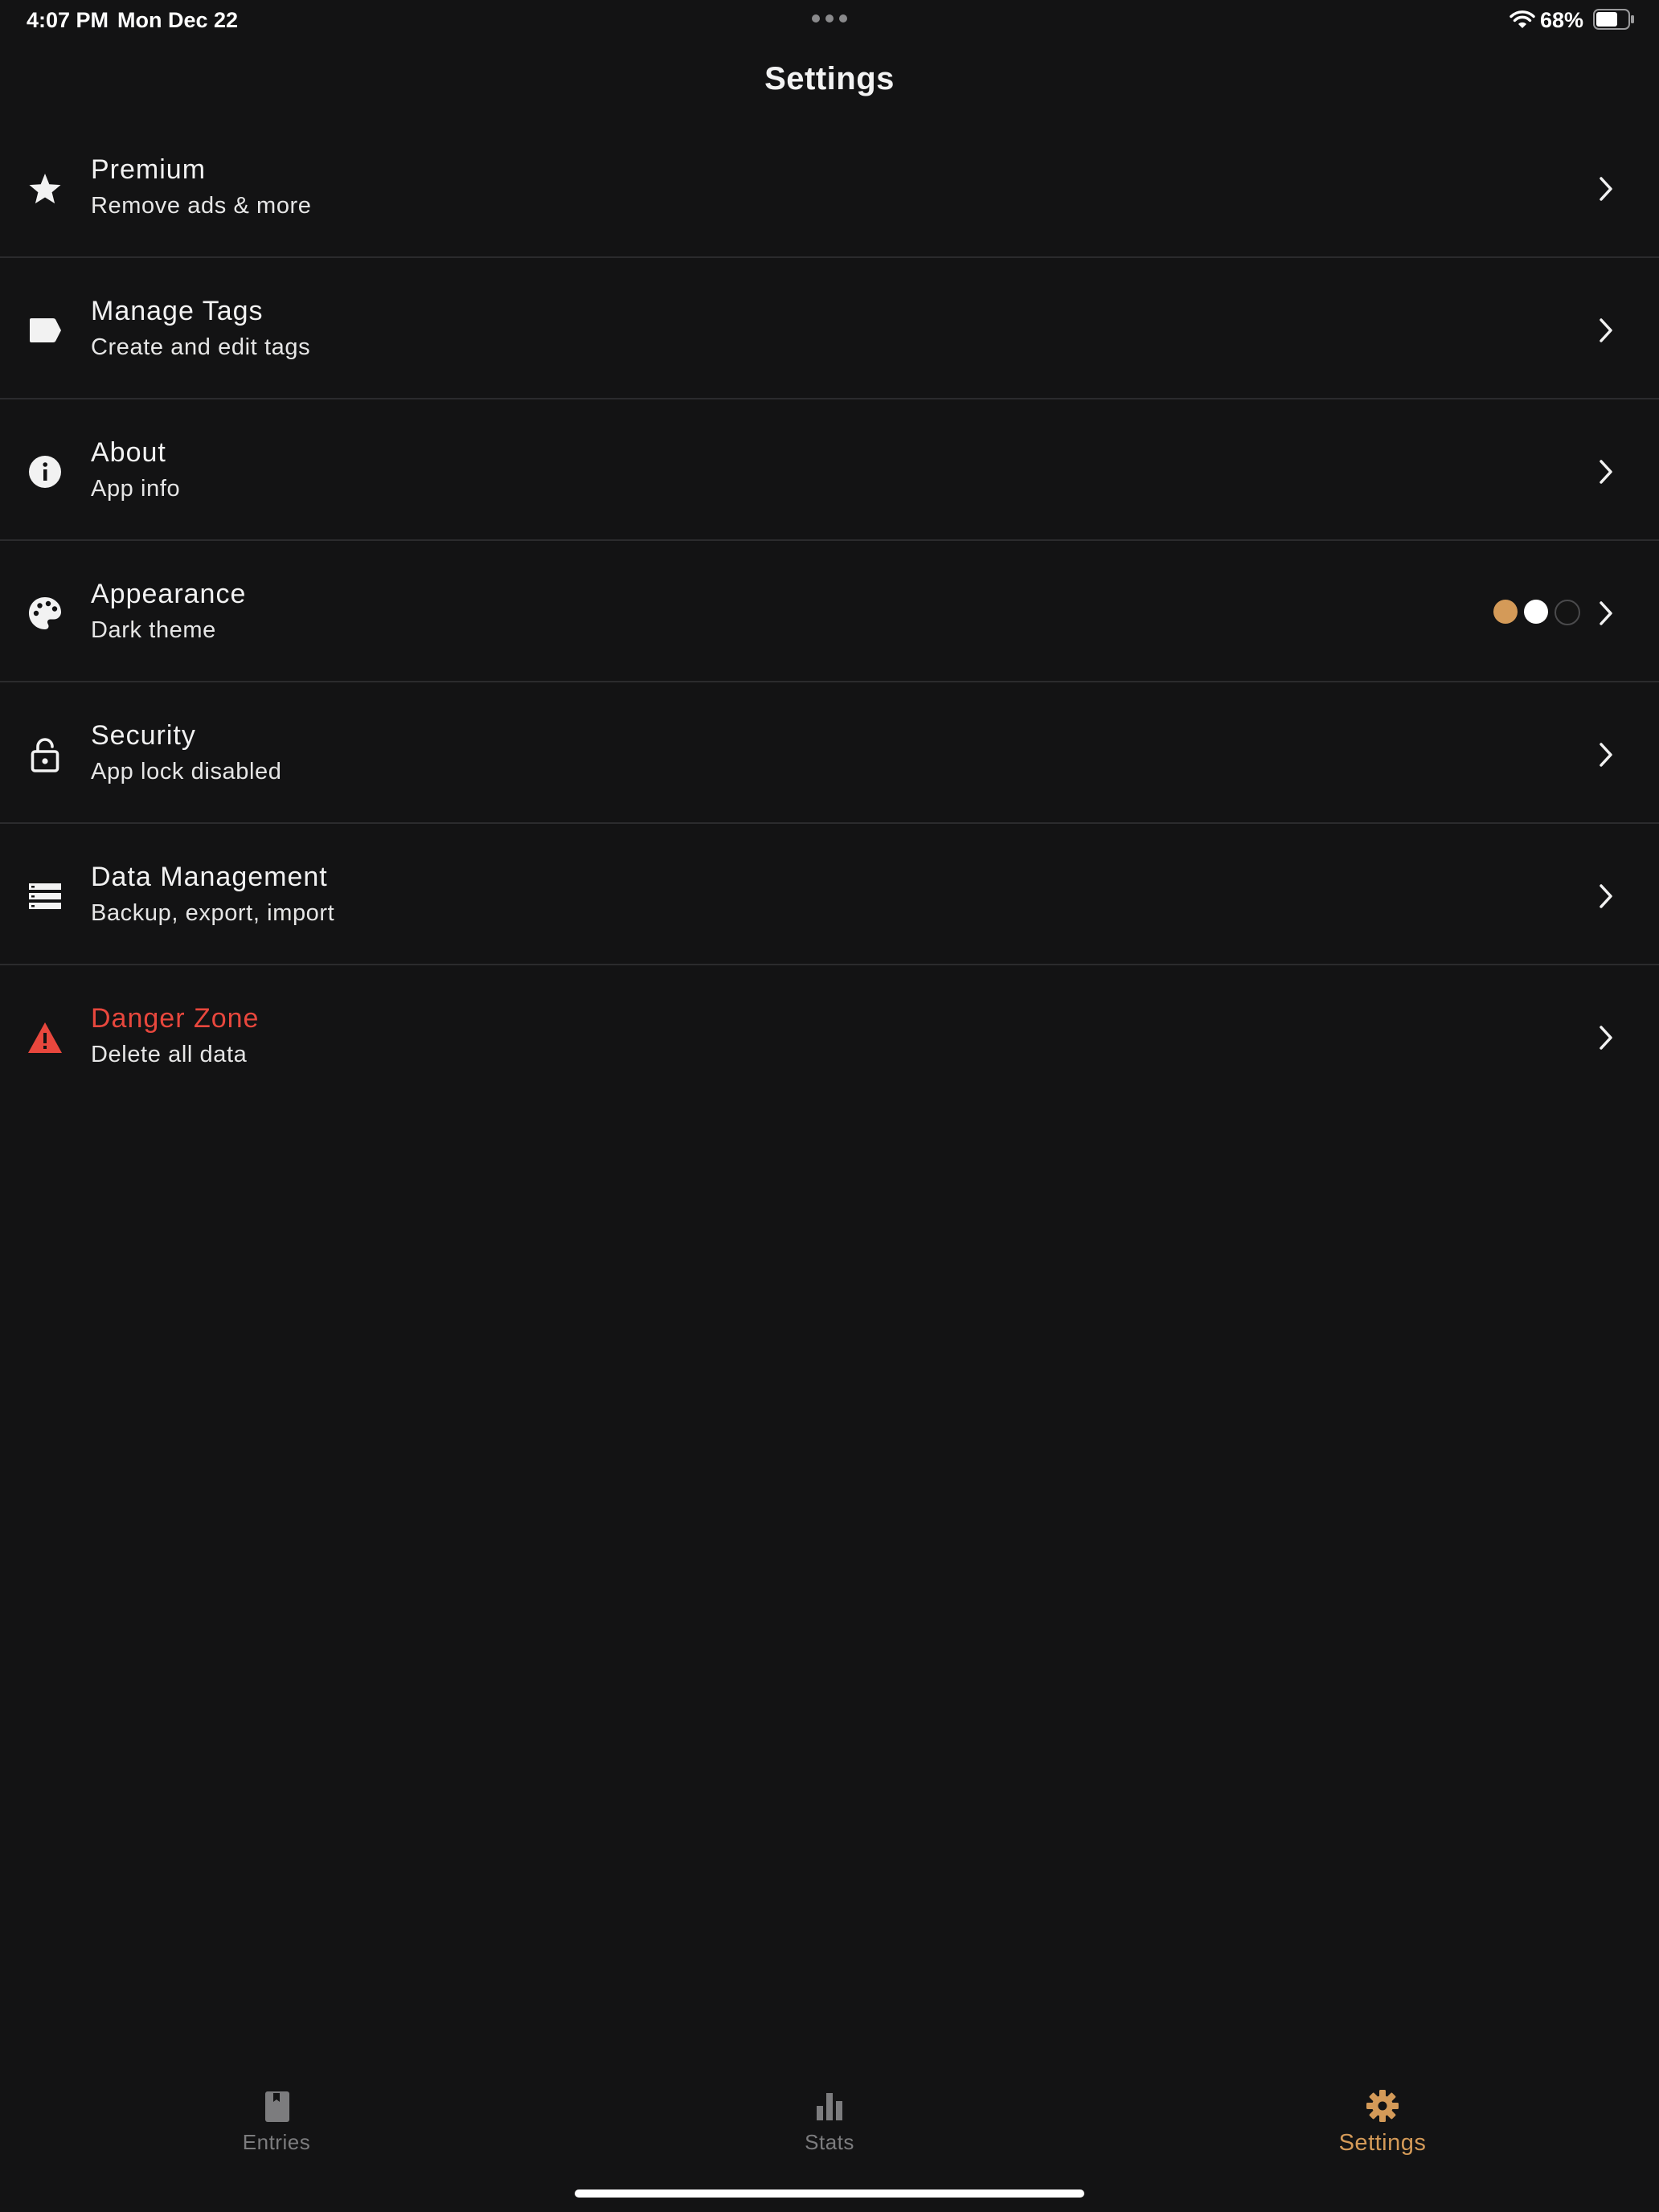 Image resolution: width=1659 pixels, height=2212 pixels. I want to click on accent-color-swatch, so click(1505, 612).